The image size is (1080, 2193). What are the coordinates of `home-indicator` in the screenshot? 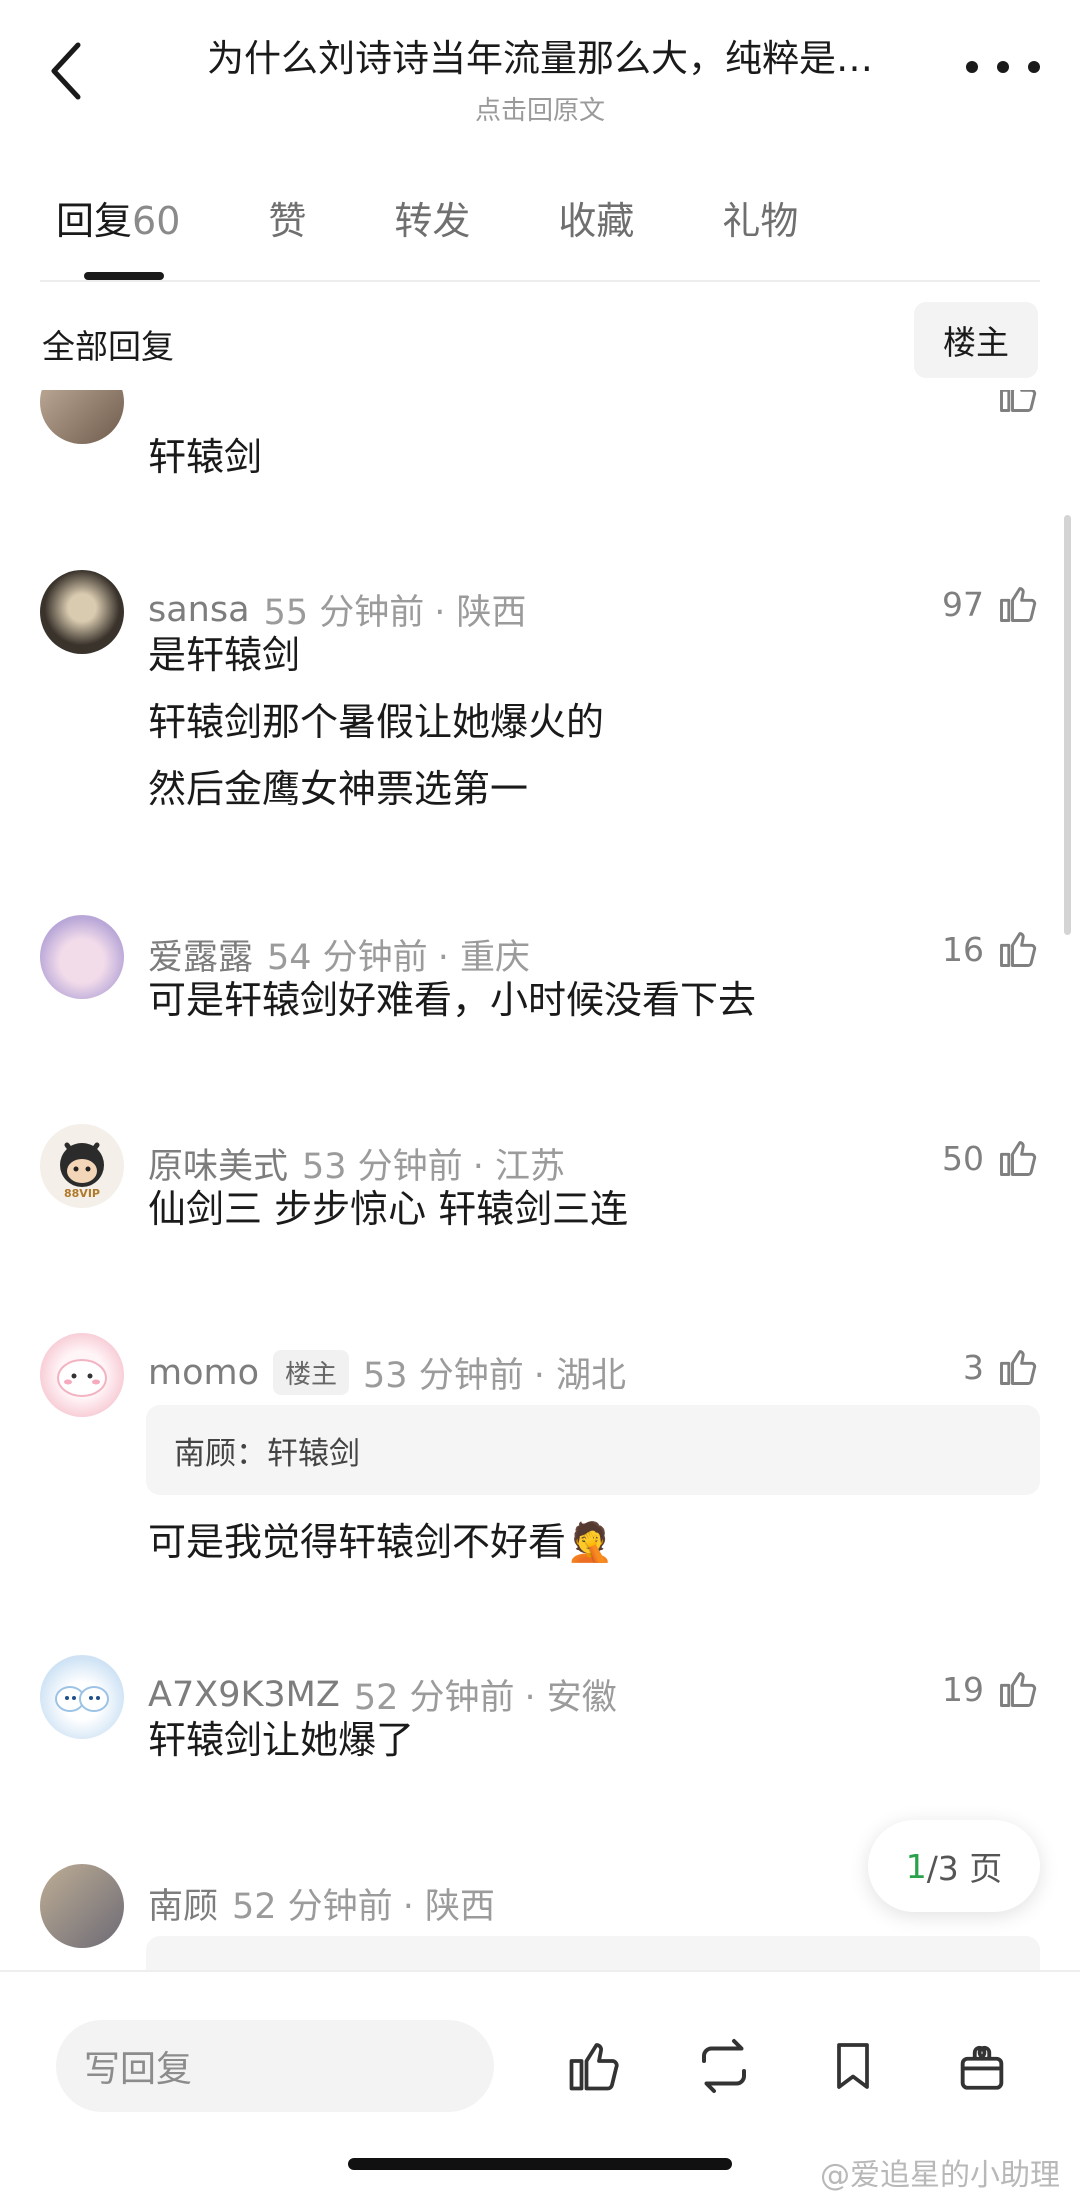 It's located at (540, 2164).